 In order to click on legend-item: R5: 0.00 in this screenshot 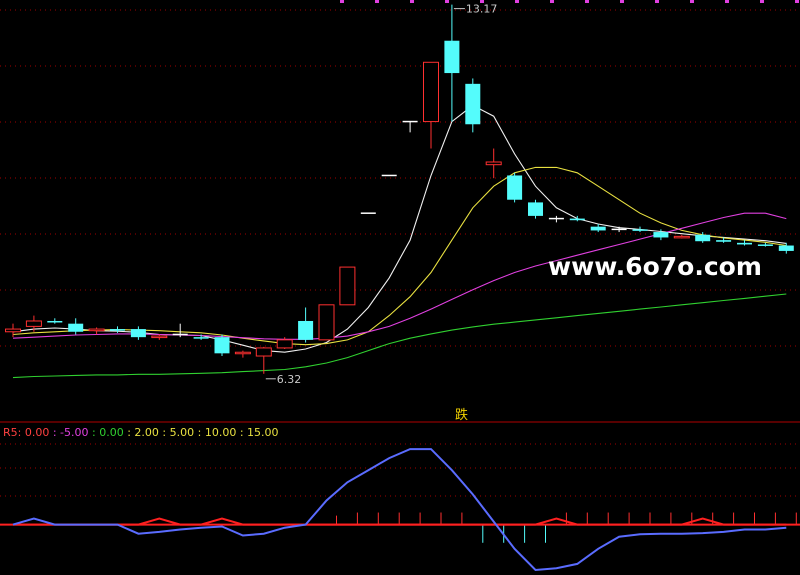, I will do `click(28, 432)`.